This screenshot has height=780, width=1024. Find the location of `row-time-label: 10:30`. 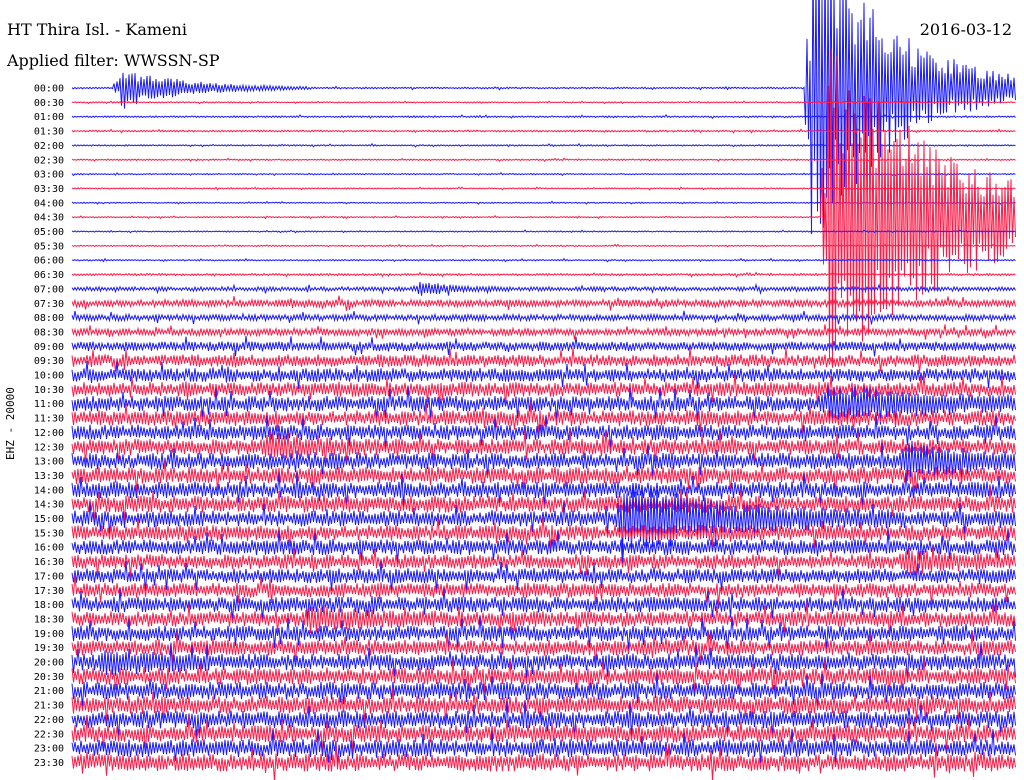

row-time-label: 10:30 is located at coordinates (49, 390).